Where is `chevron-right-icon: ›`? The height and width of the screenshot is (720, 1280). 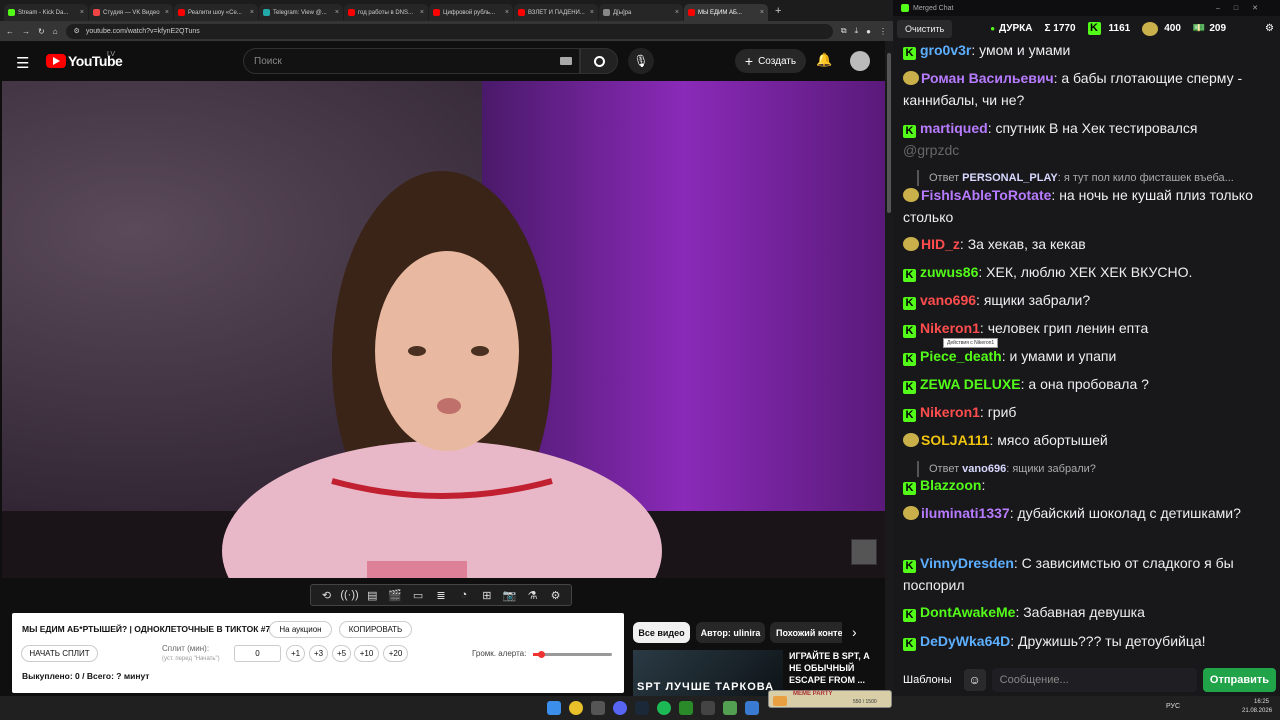
chevron-right-icon: › is located at coordinates (854, 632).